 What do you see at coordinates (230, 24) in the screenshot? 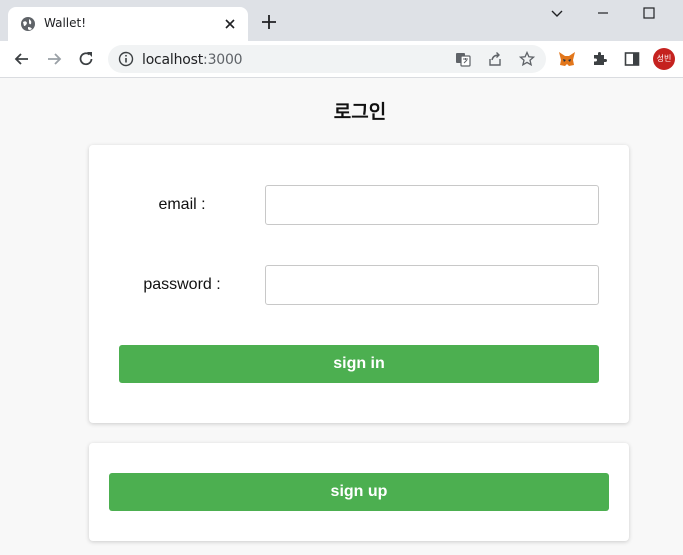
I see `close-tab-icon` at bounding box center [230, 24].